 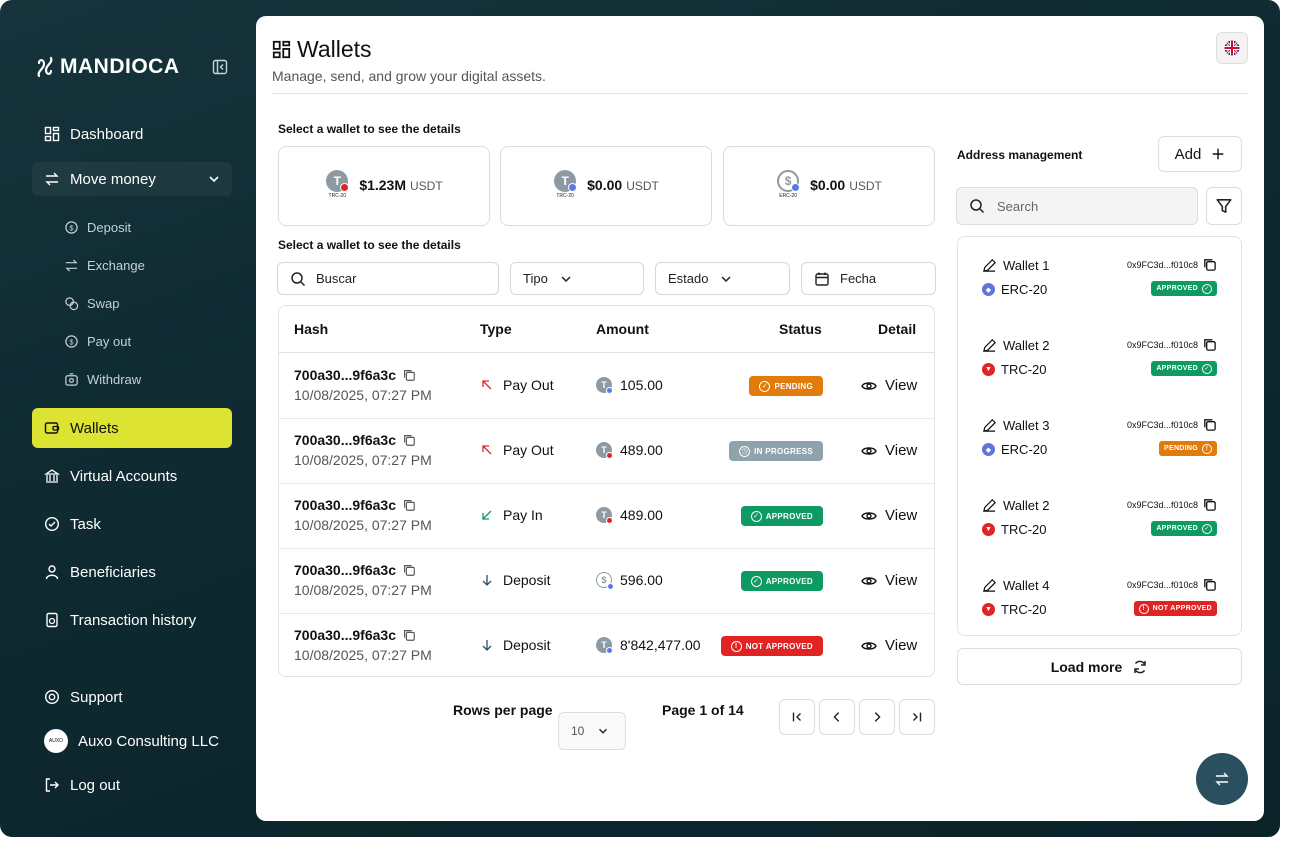 I want to click on wallet-card: $ ERC-20 $0.00 USDT, so click(x=829, y=186).